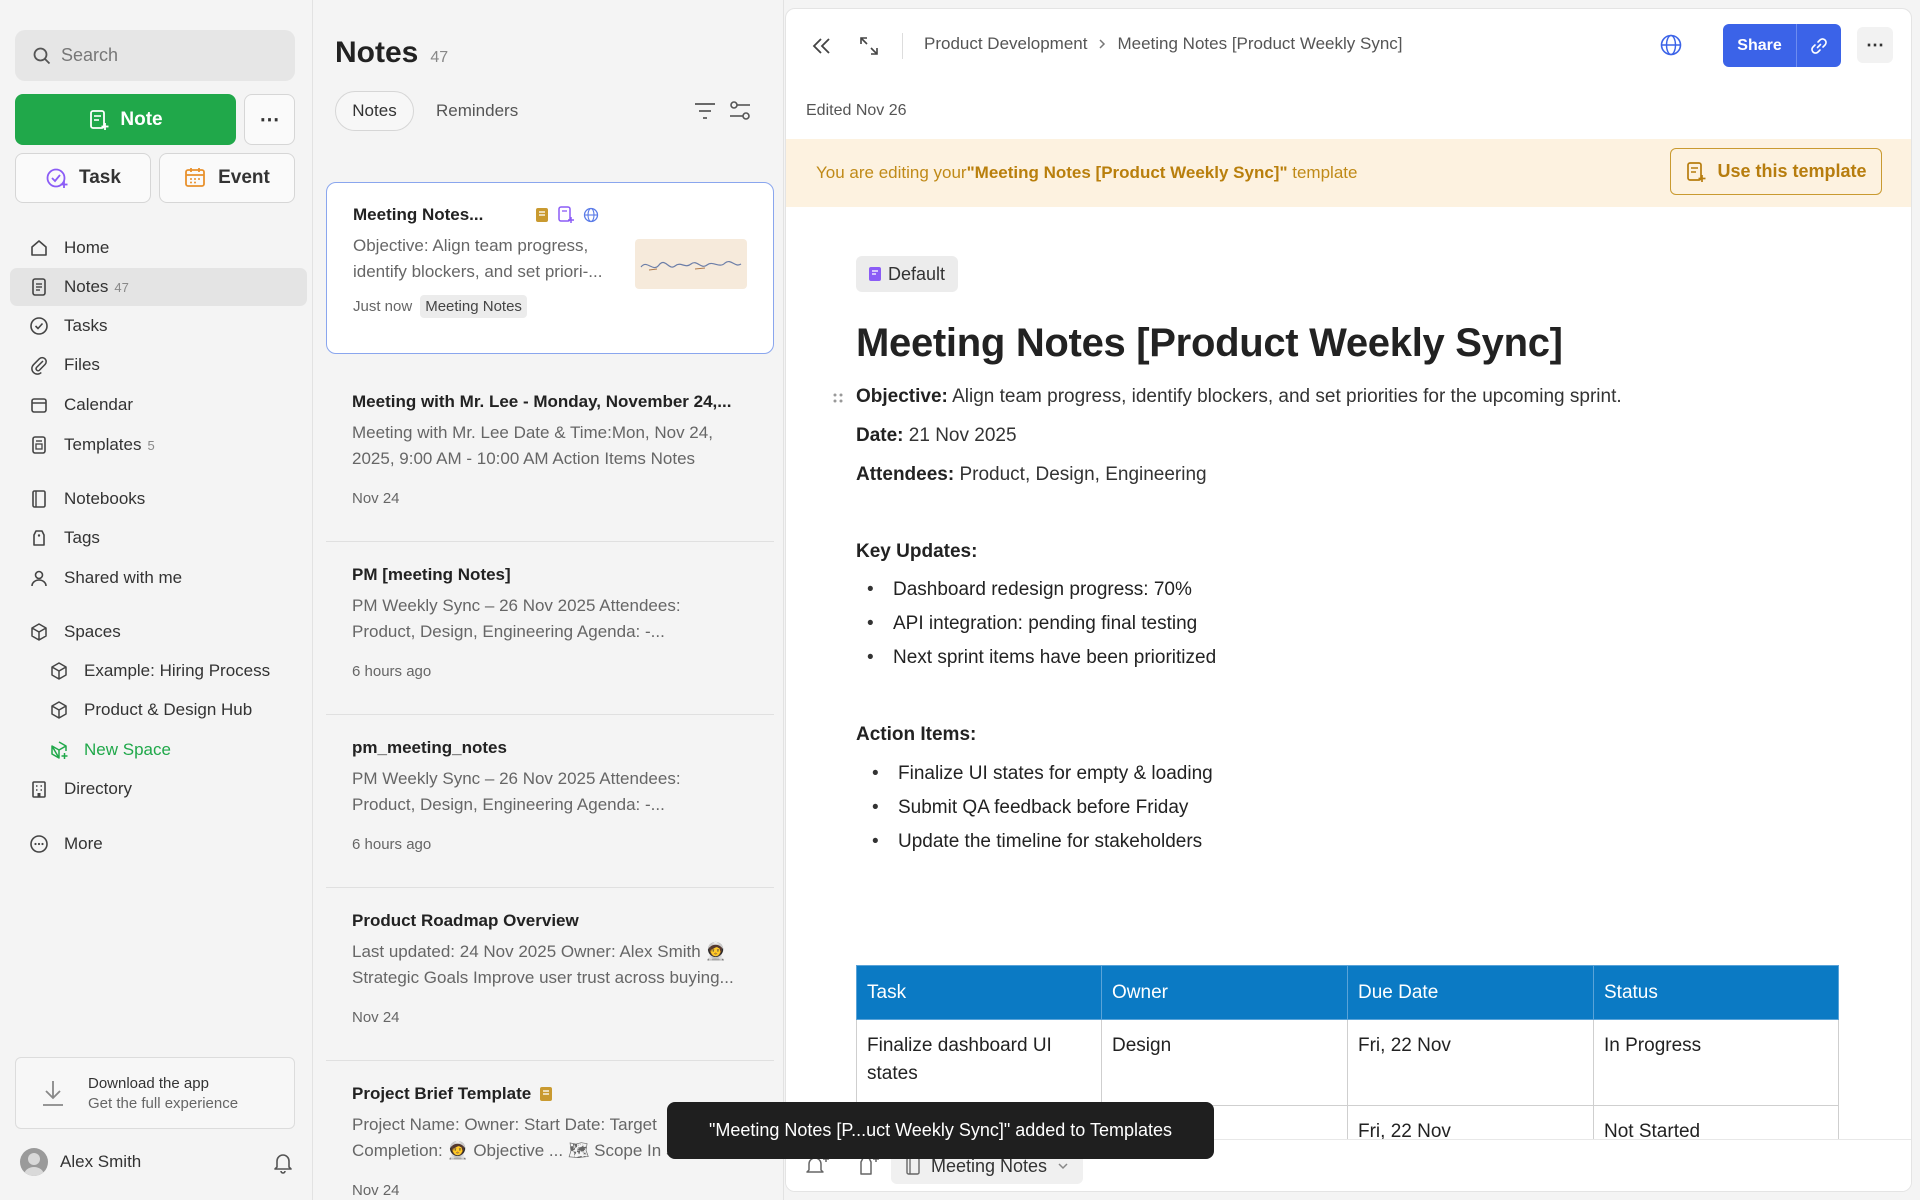 This screenshot has height=1200, width=1920. Describe the element at coordinates (439, 57) in the screenshot. I see `list-count: 47` at that location.